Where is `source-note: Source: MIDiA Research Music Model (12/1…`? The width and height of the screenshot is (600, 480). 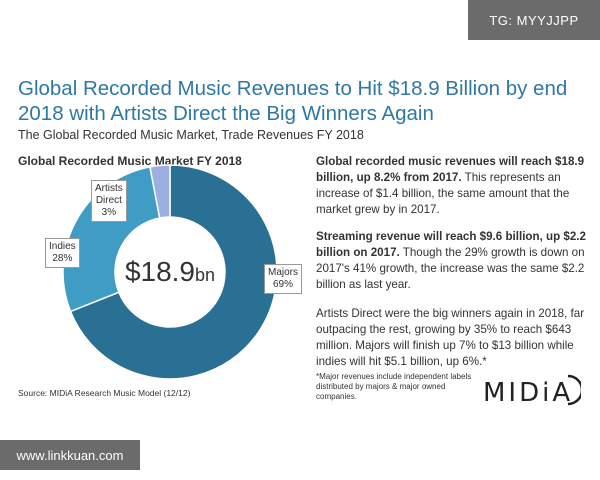 source-note: Source: MIDiA Research Music Model (12/1… is located at coordinates (104, 393).